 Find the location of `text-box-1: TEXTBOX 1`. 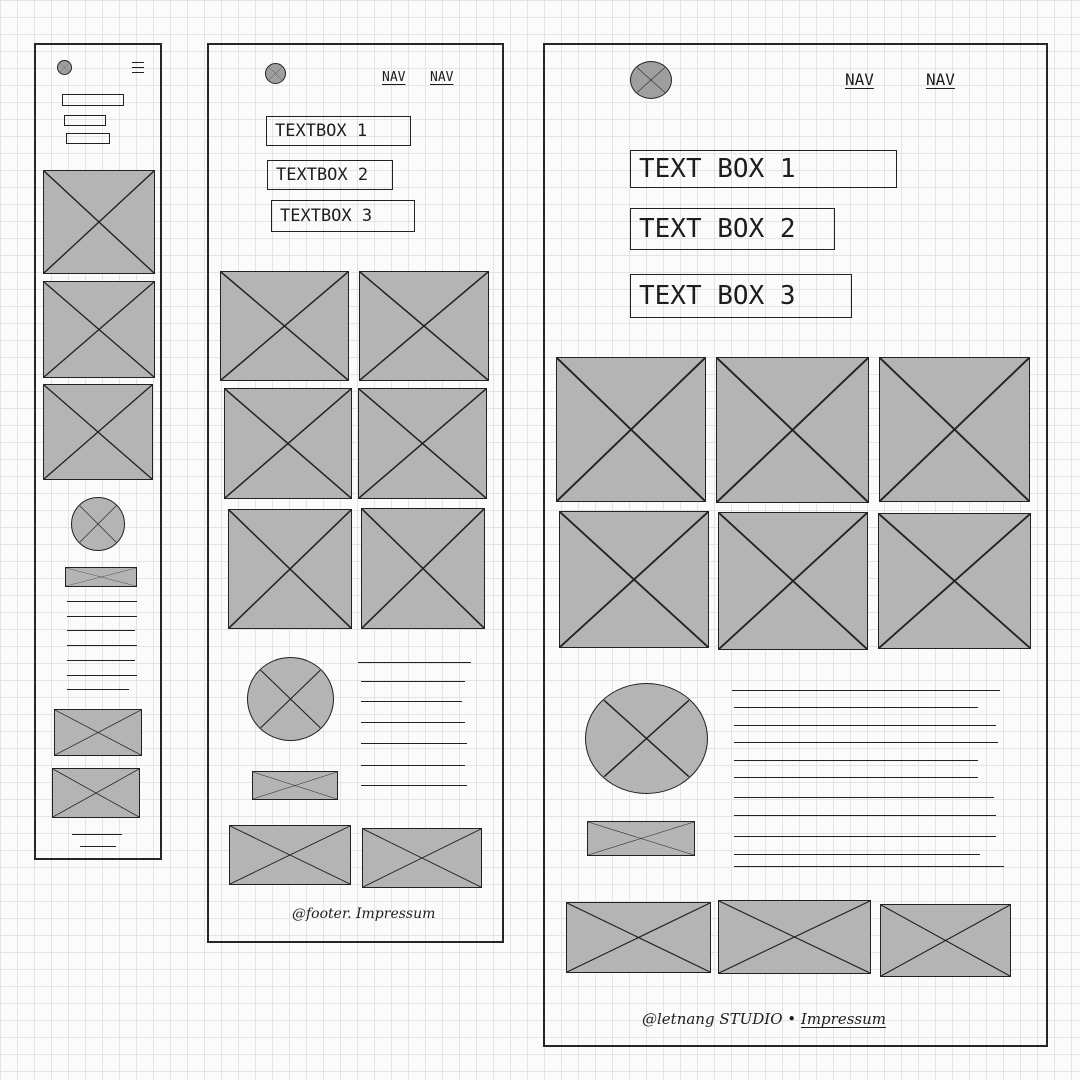

text-box-1: TEXTBOX 1 is located at coordinates (338, 131).